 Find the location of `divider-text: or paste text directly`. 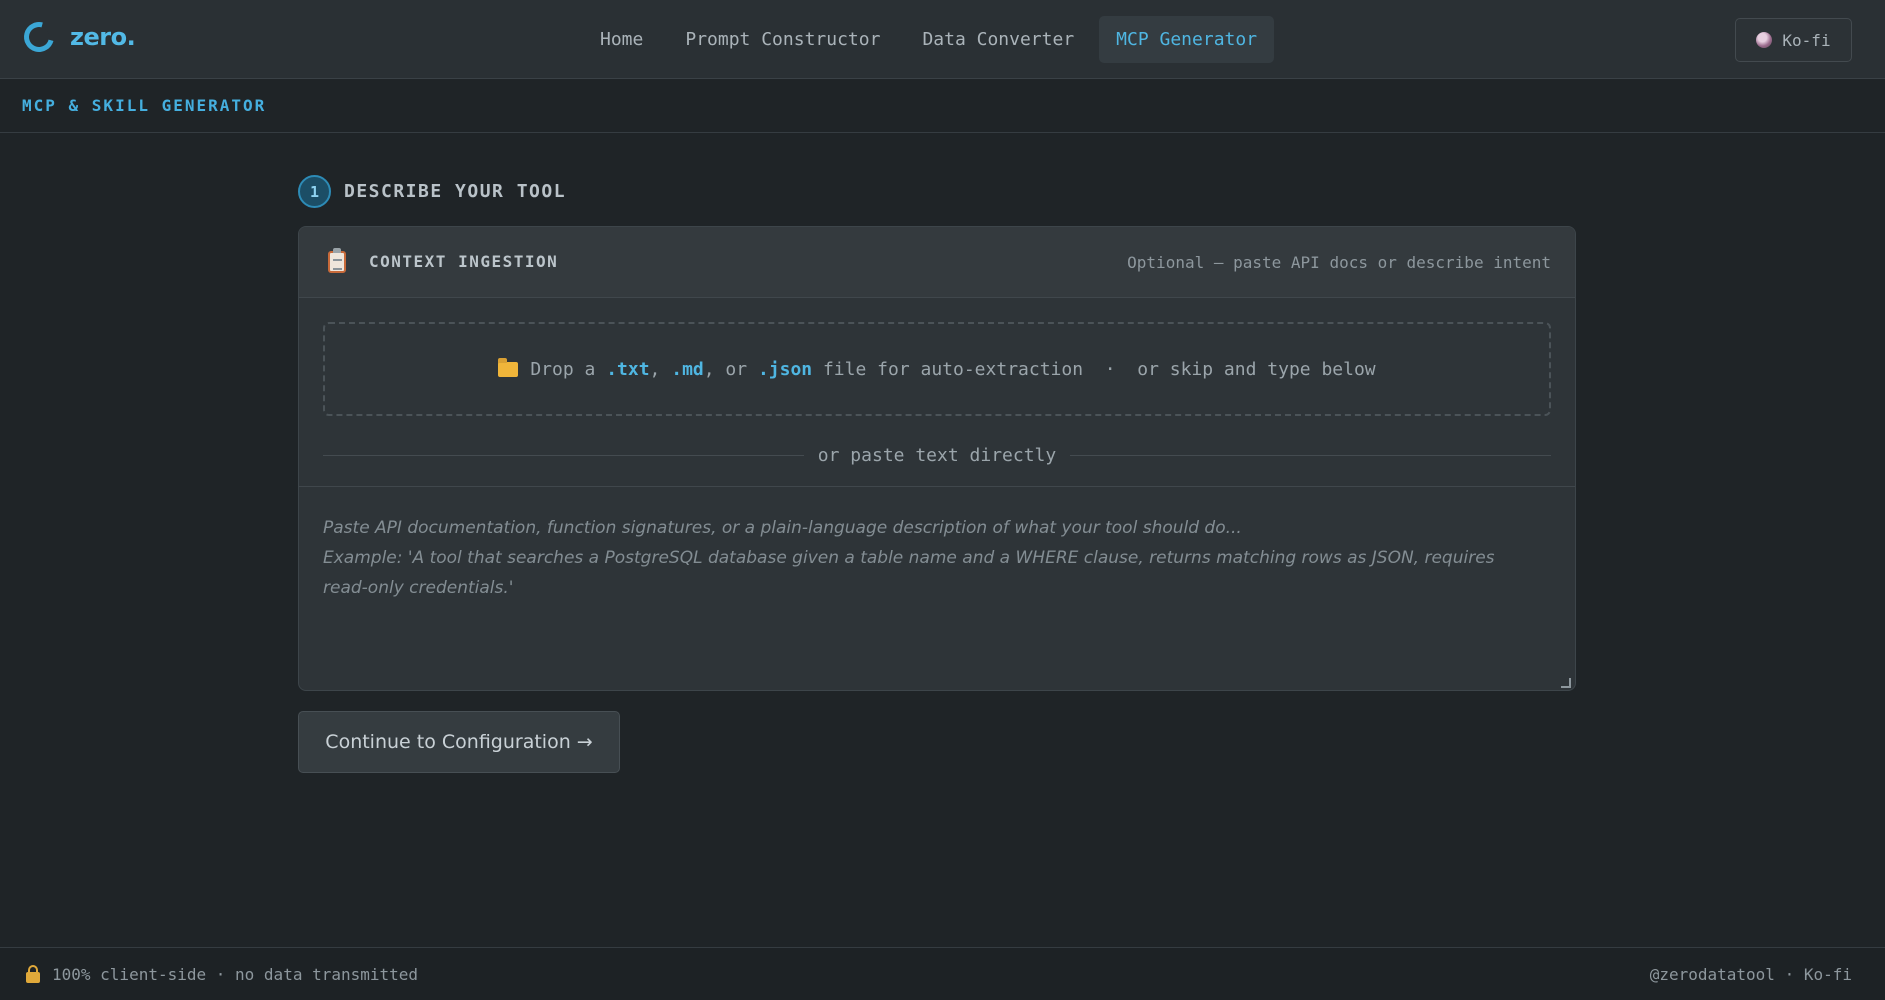

divider-text: or paste text directly is located at coordinates (937, 455).